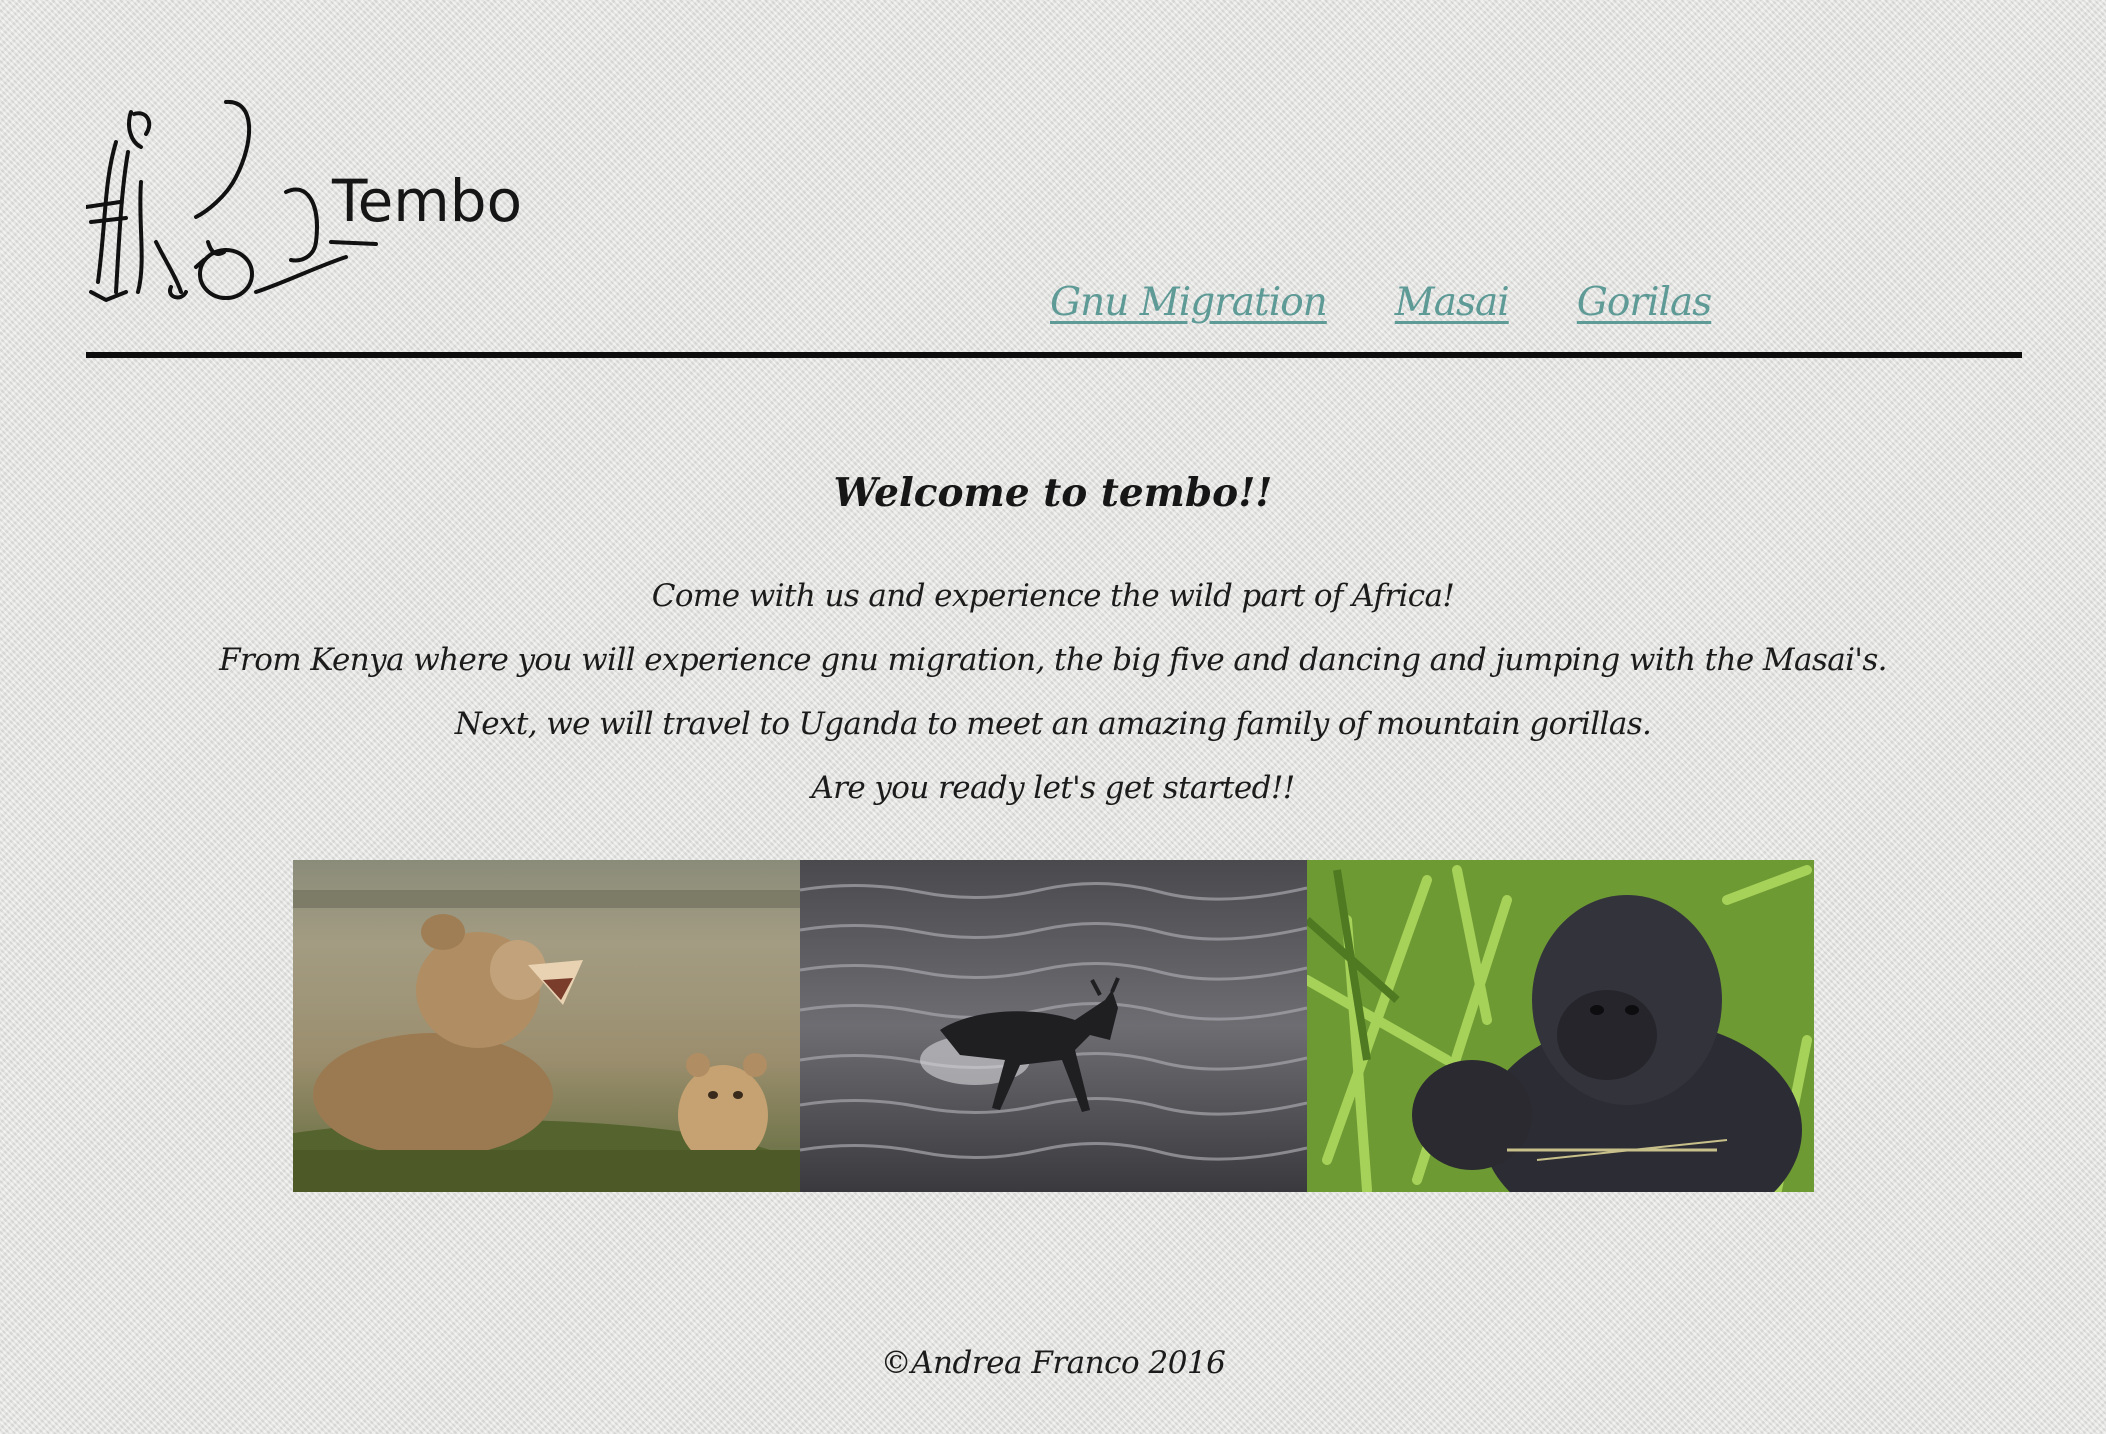 The width and height of the screenshot is (2106, 1434). What do you see at coordinates (306, 207) in the screenshot?
I see `tembo-logo-link: Tembo` at bounding box center [306, 207].